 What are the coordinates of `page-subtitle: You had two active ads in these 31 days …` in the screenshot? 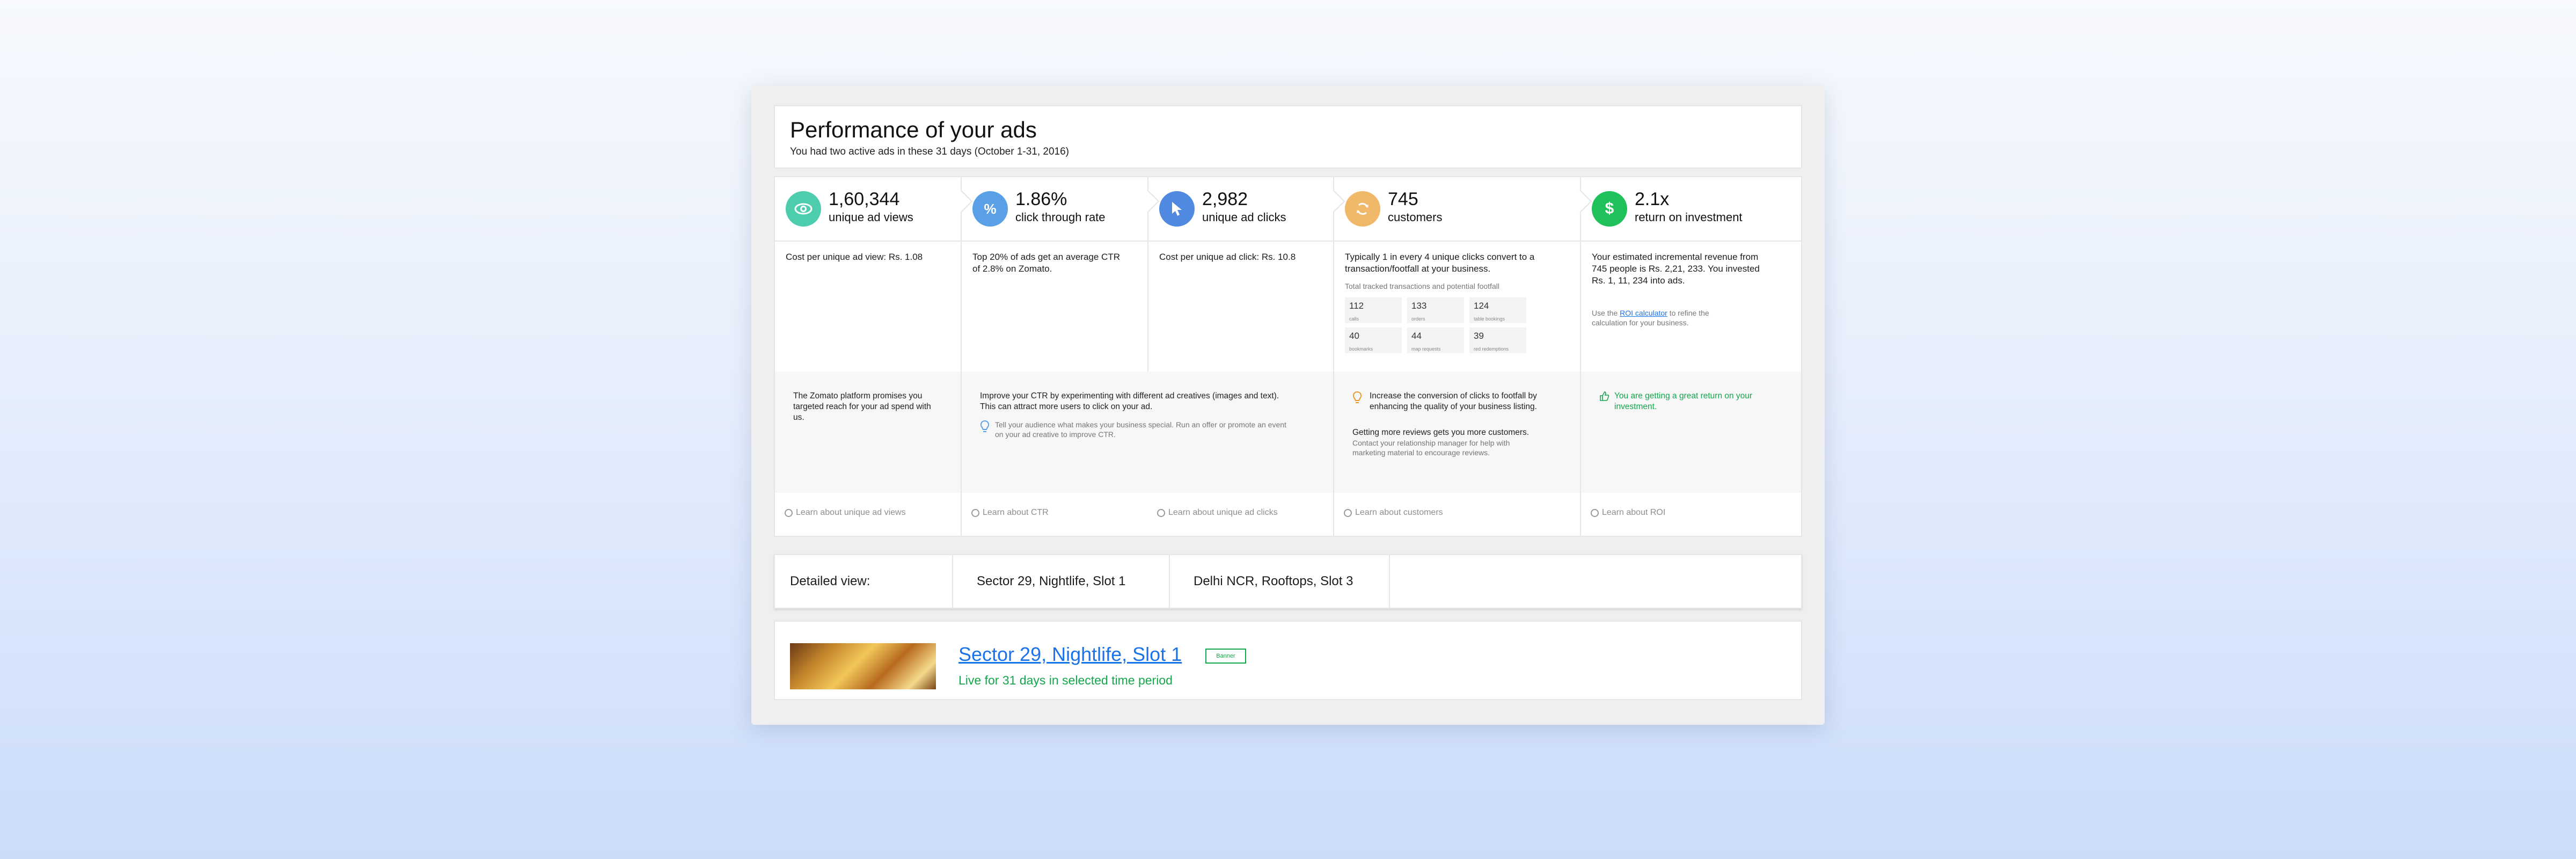 It's located at (930, 151).